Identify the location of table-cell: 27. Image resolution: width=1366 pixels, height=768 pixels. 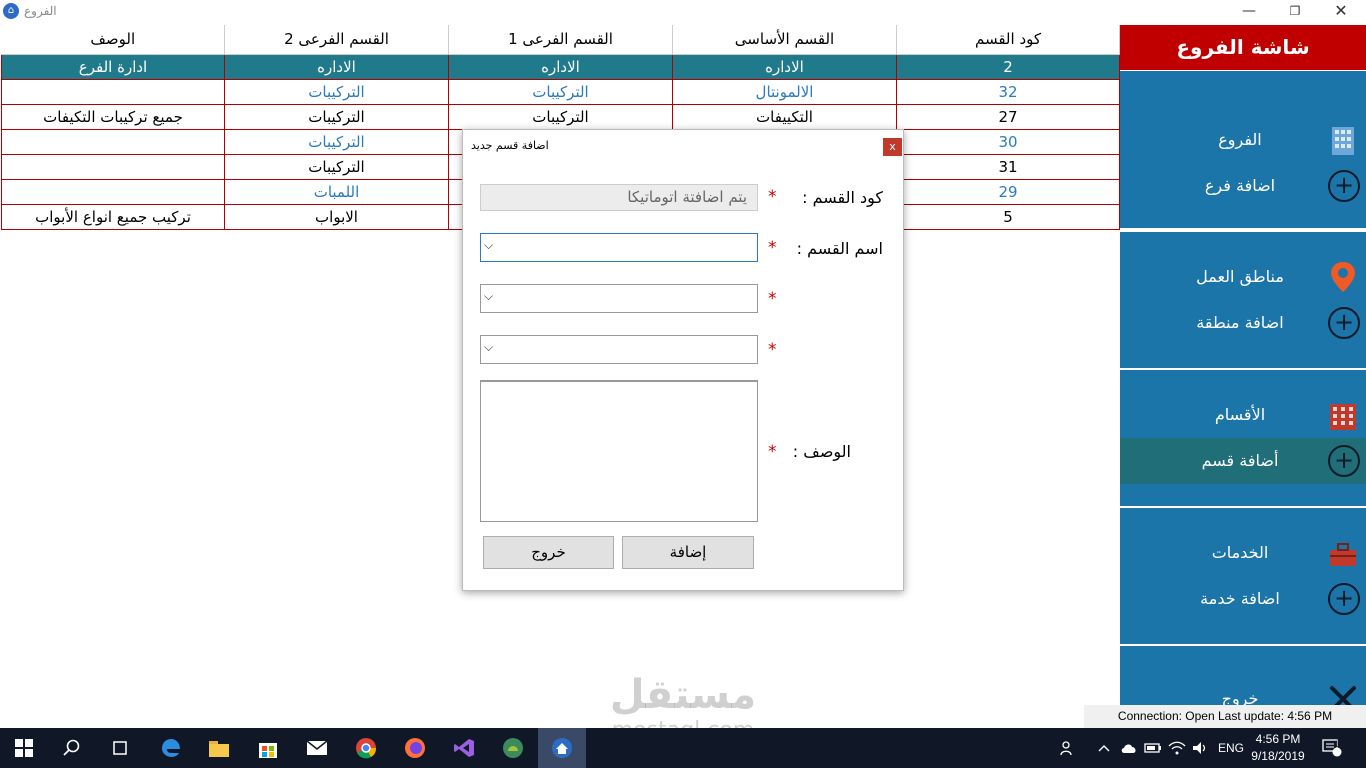
(1008, 116).